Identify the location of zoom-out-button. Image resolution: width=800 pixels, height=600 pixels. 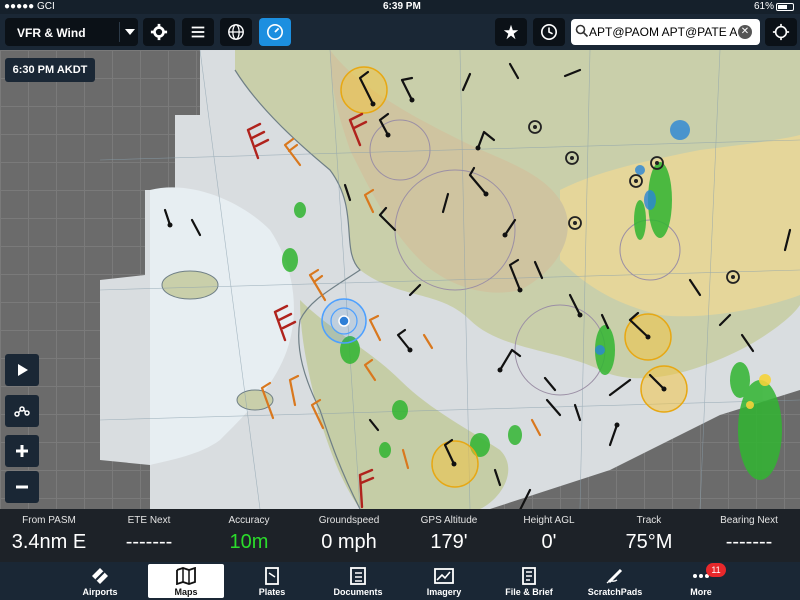
(22, 487).